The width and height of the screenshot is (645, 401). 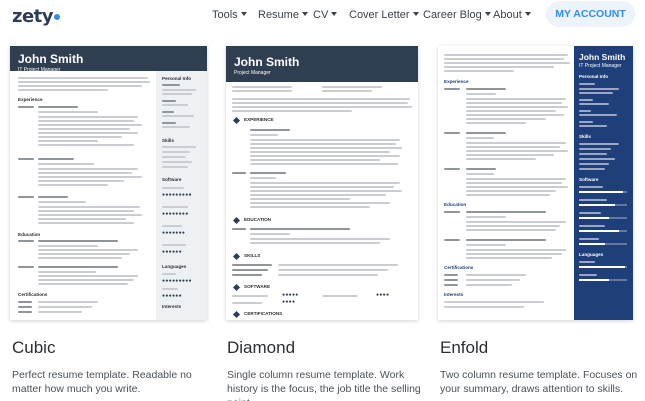 I want to click on nav-career-blog: Career Blog, so click(x=457, y=15).